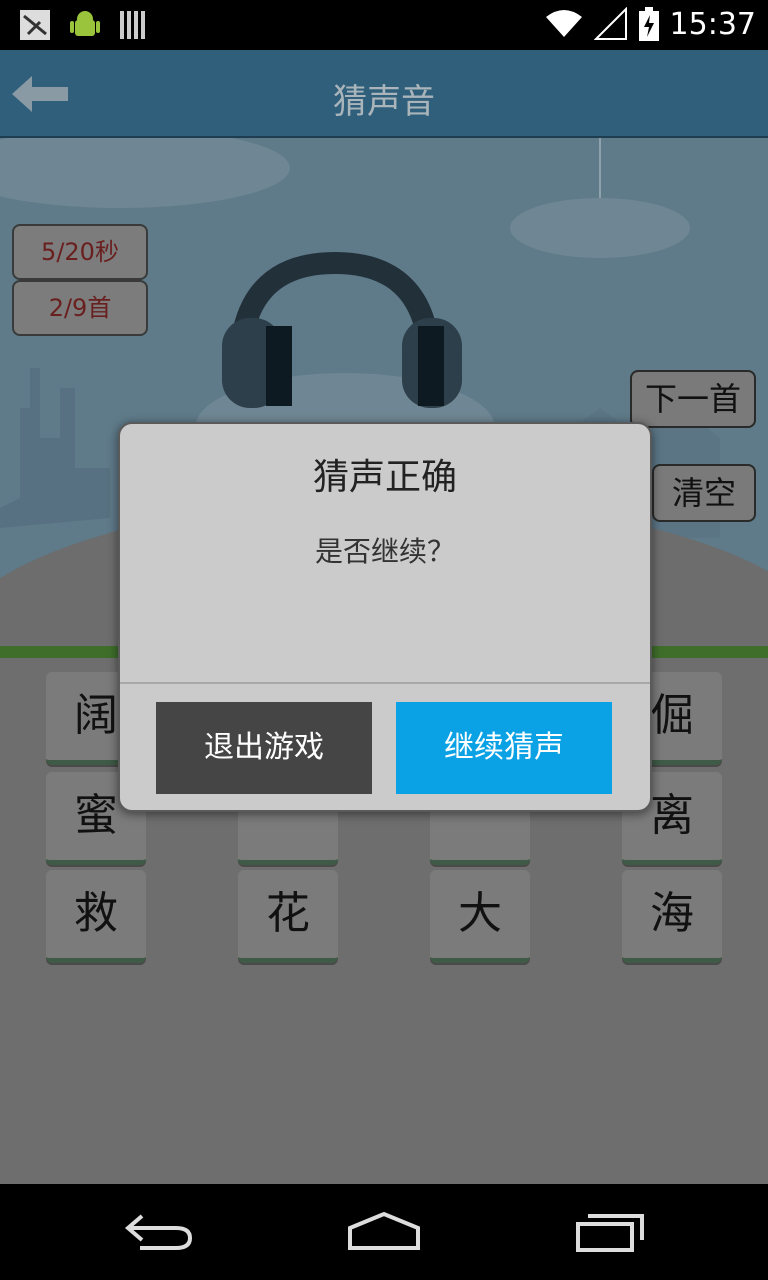 This screenshot has width=768, height=1280. Describe the element at coordinates (384, 477) in the screenshot. I see `dialog-title: 猜声正确` at that location.